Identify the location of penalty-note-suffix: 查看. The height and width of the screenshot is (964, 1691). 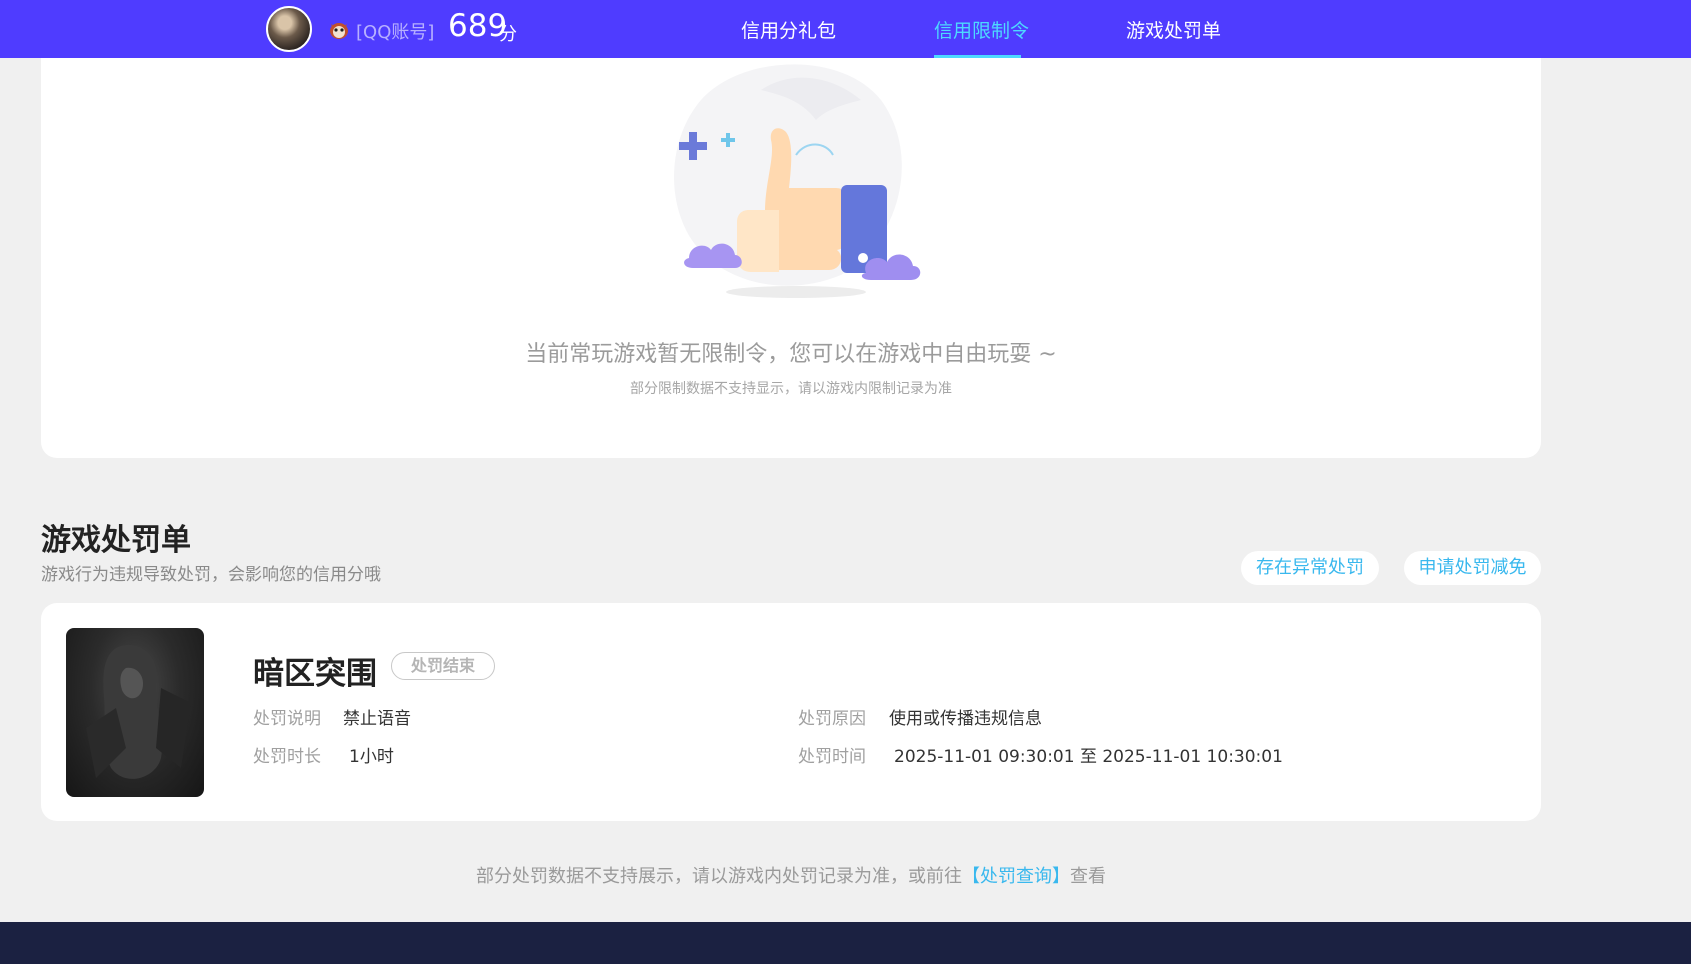
(1088, 876).